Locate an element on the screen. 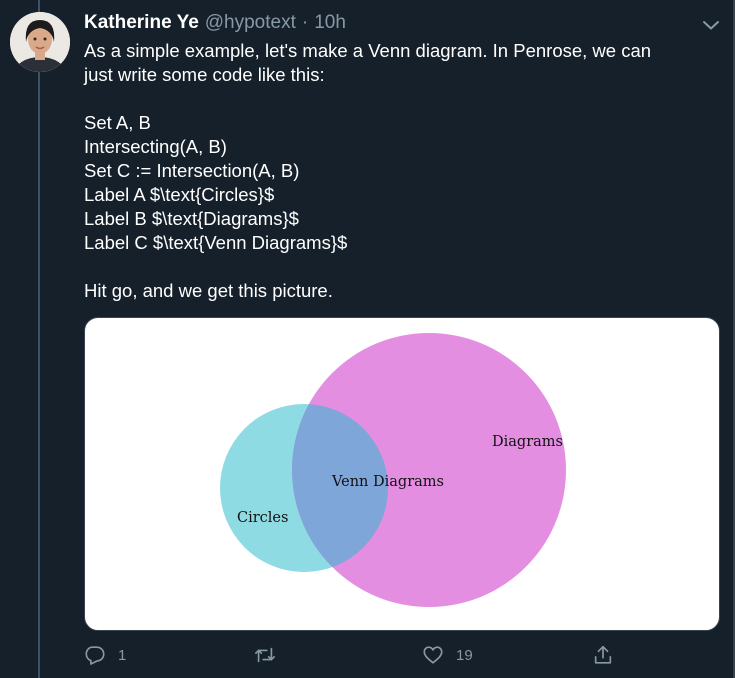  chevron-down-icon is located at coordinates (711, 25).